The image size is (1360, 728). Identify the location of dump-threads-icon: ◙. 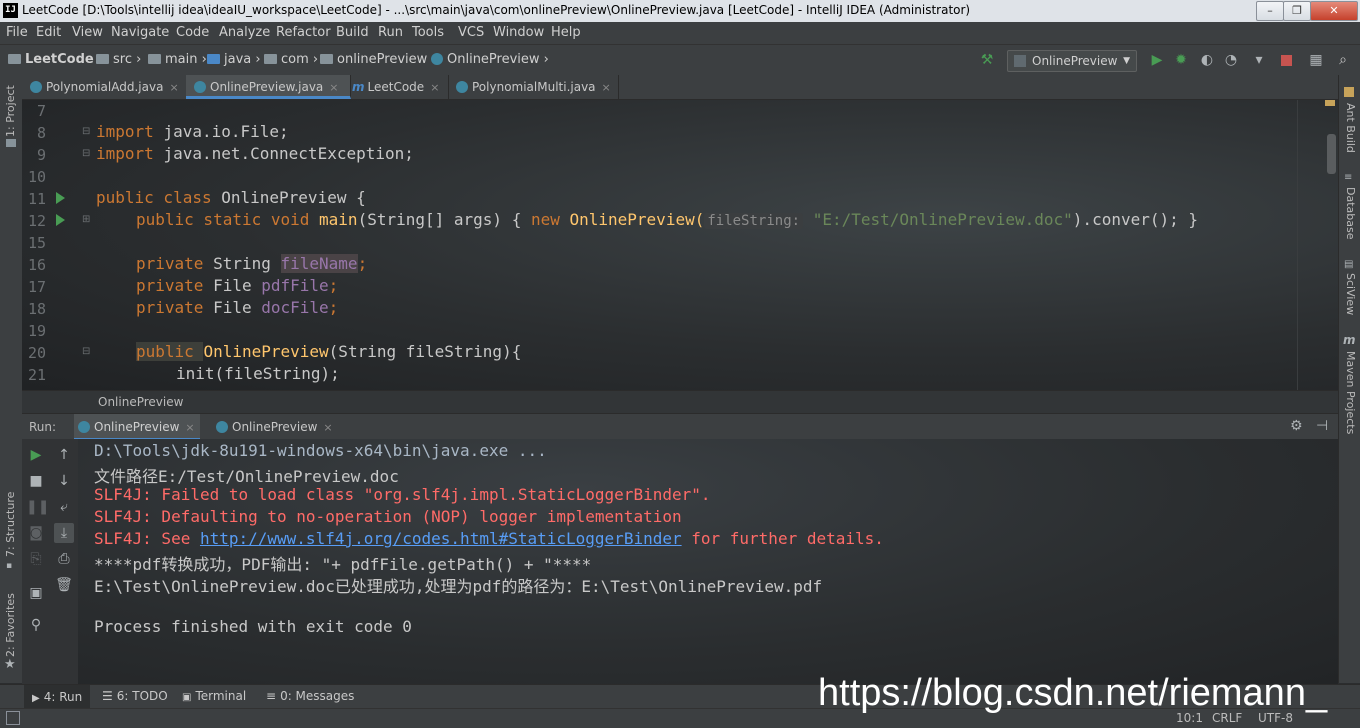
(36, 533).